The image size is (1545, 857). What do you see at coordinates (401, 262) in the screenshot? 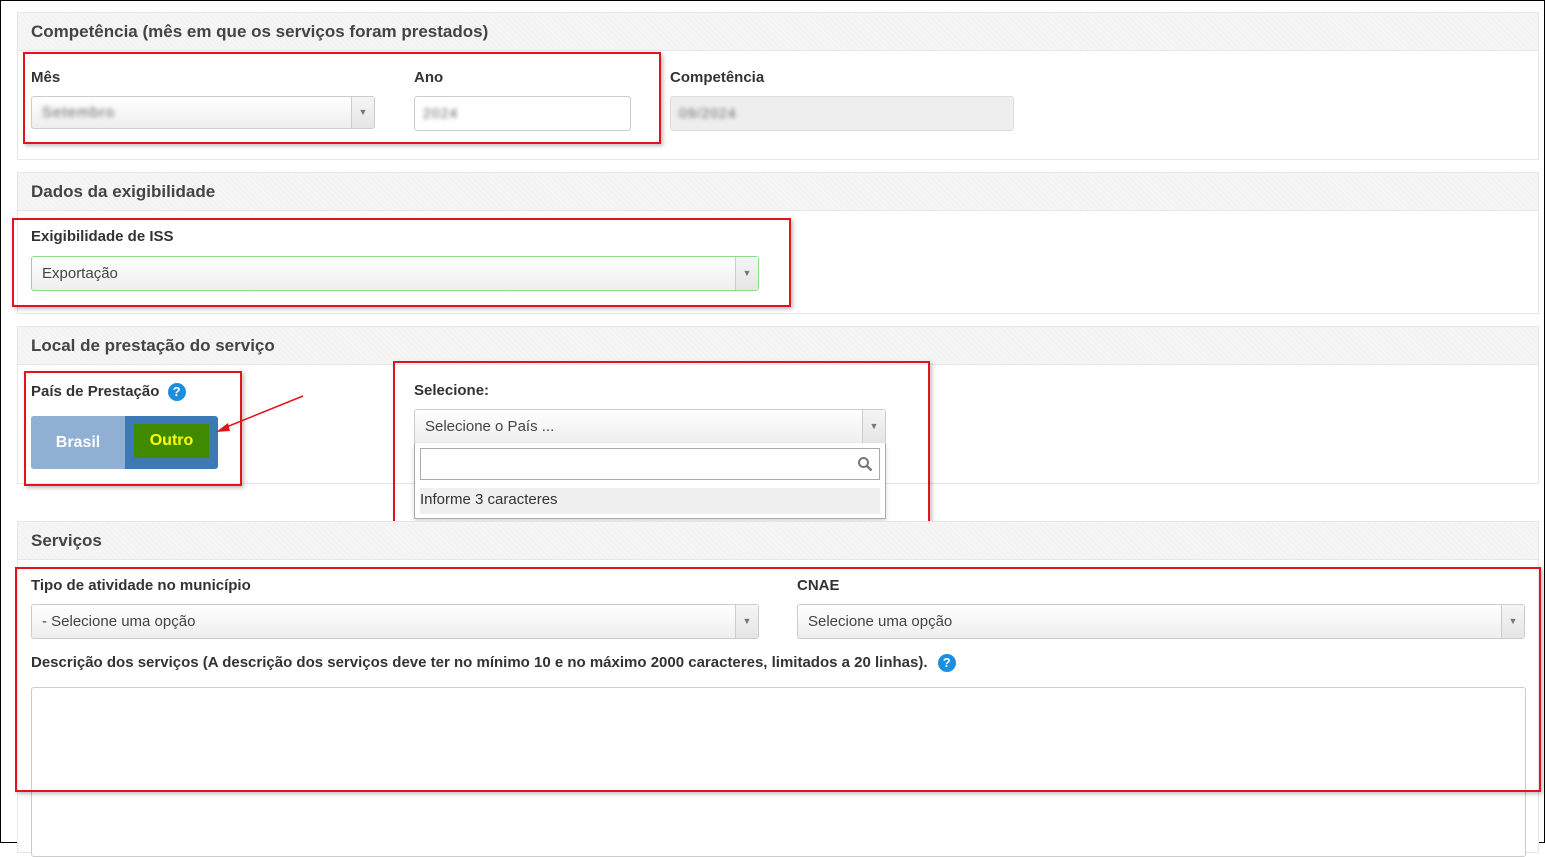
I see `highlight-box-exigibilidade` at bounding box center [401, 262].